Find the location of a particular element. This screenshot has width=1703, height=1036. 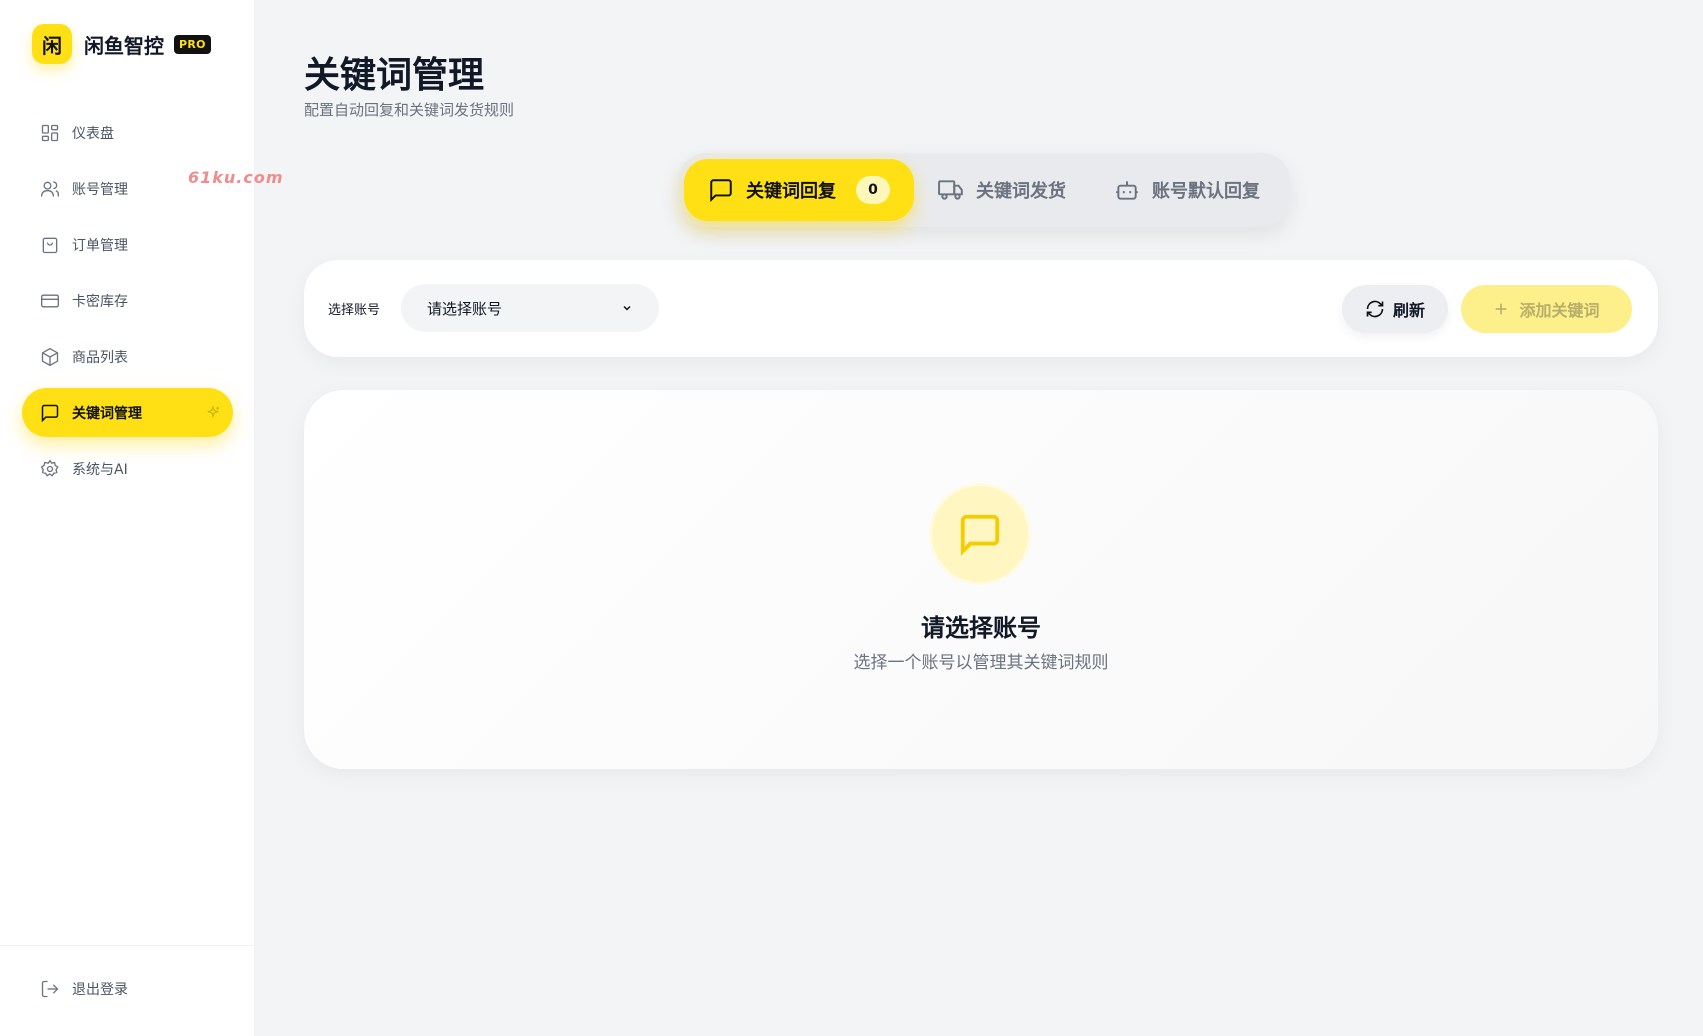

dashboard-icon is located at coordinates (50, 132).